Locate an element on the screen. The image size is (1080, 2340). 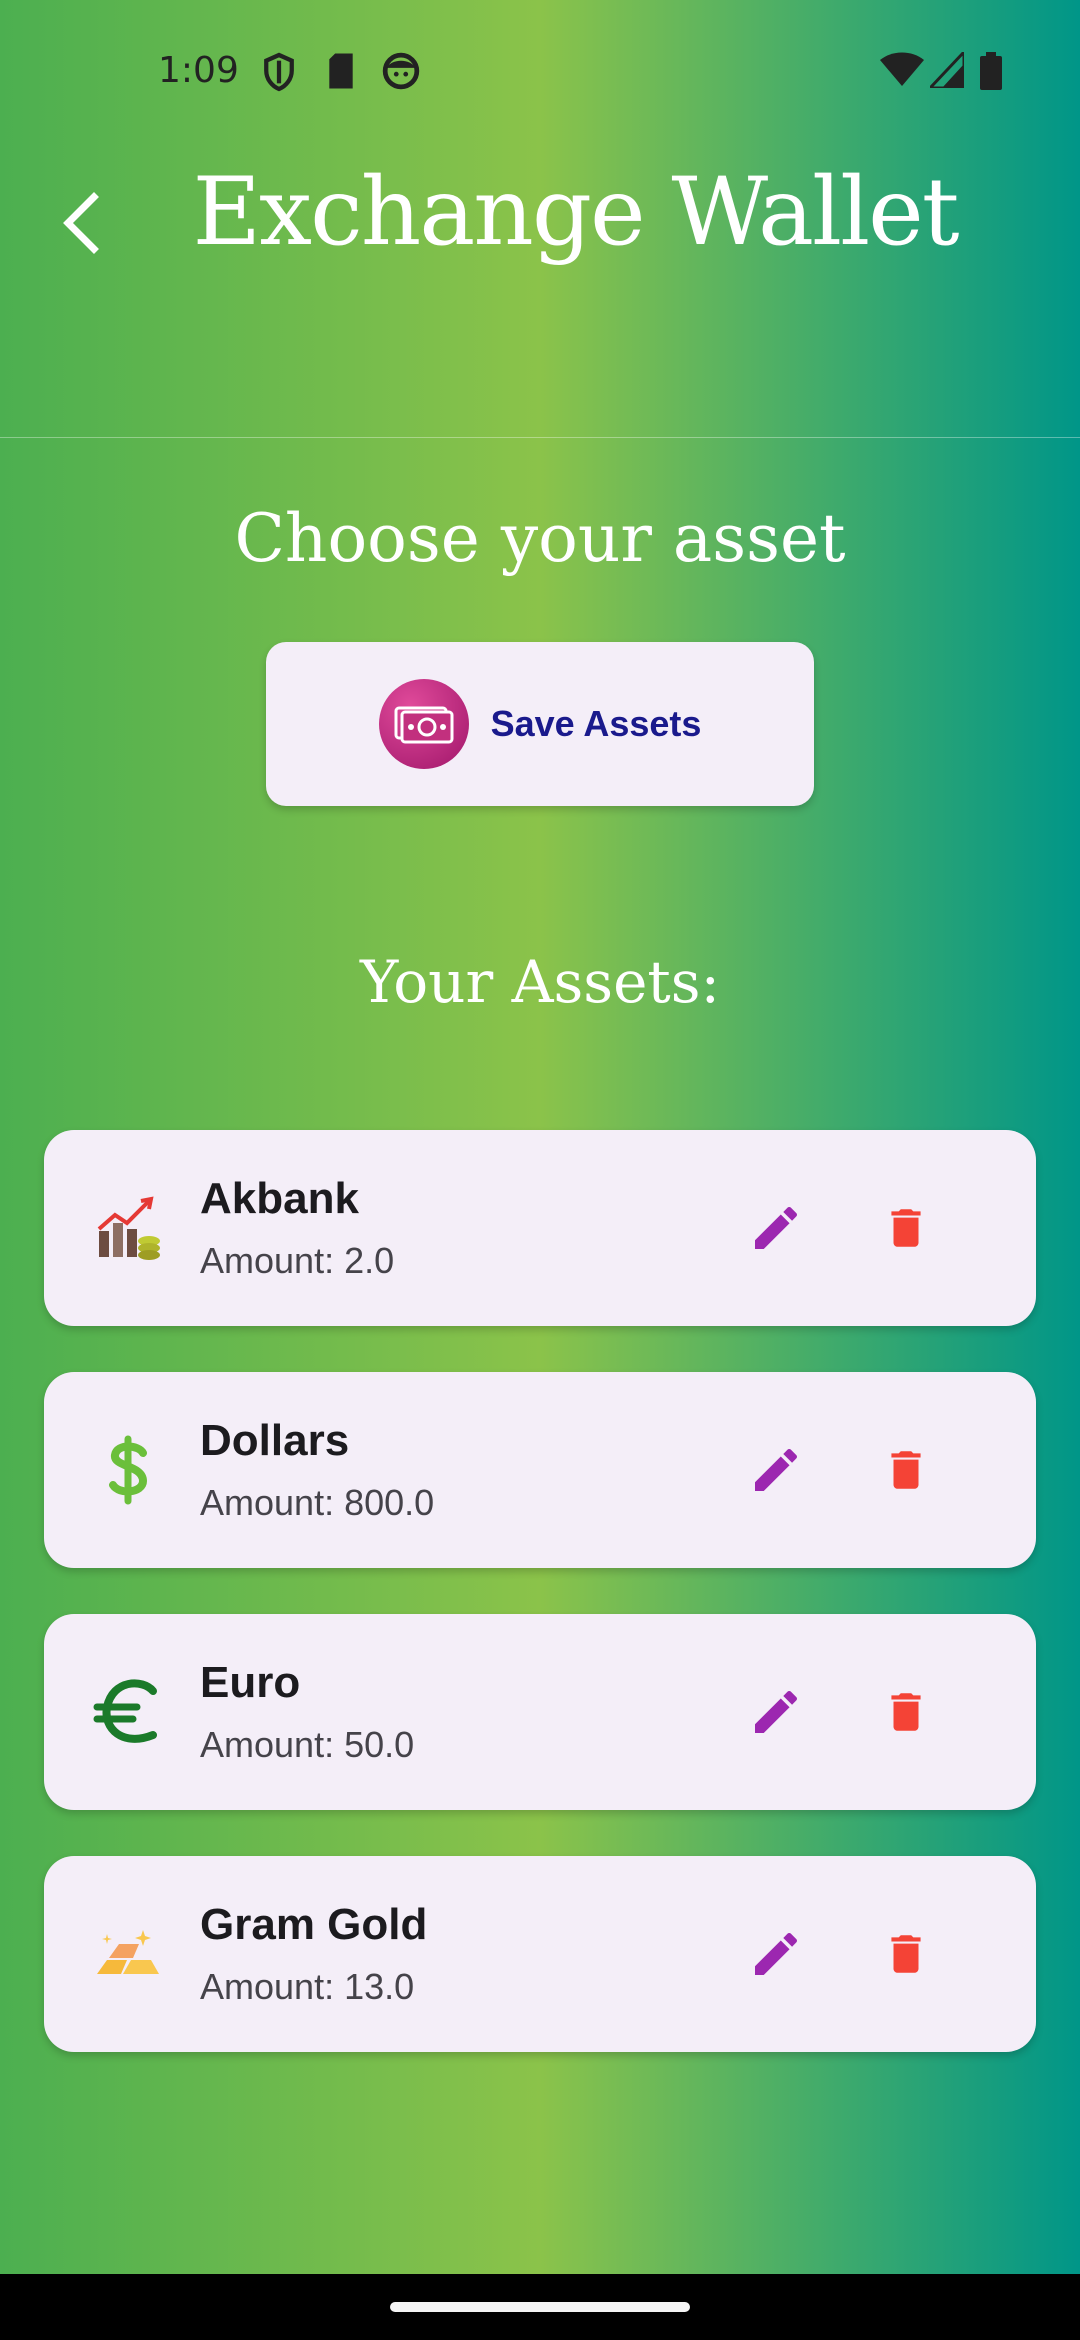
system-nav-bar is located at coordinates (540, 2307).